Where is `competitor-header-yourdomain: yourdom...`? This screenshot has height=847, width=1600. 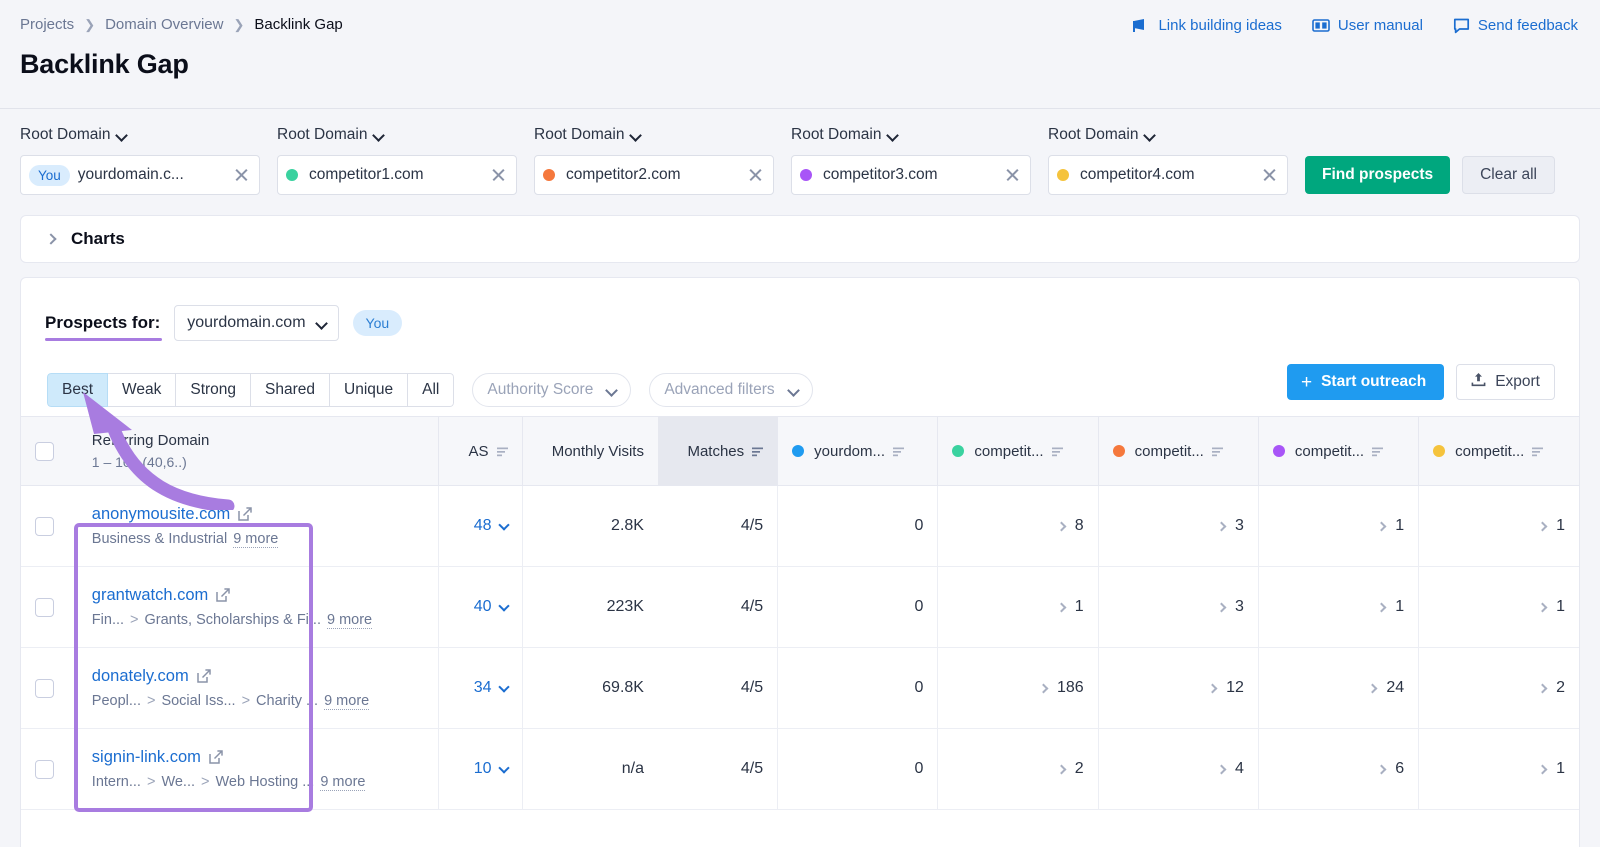 competitor-header-yourdomain: yourdom... is located at coordinates (857, 451).